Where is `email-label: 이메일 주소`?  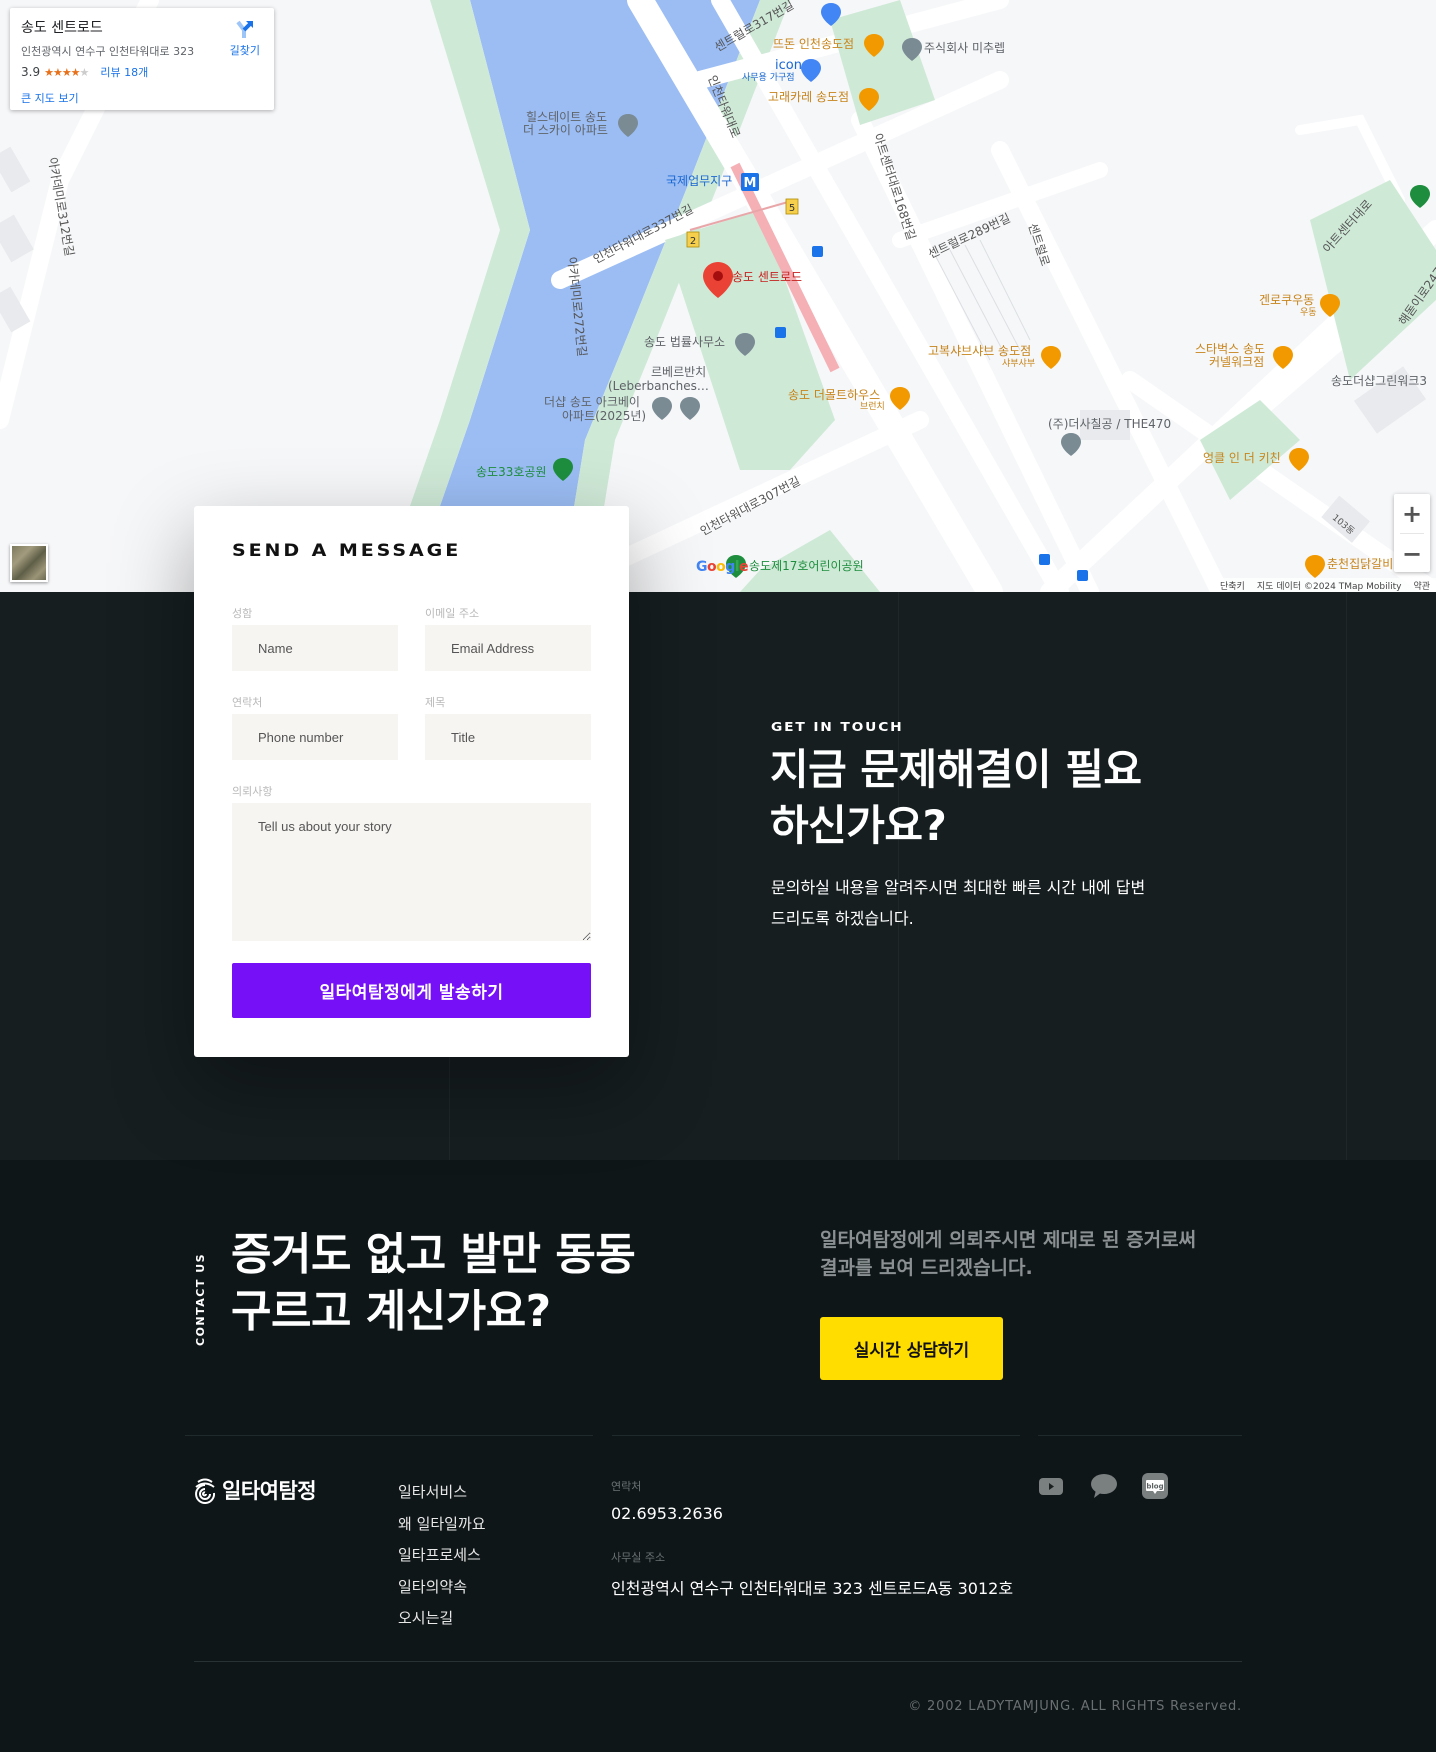
email-label: 이메일 주소 is located at coordinates (452, 613).